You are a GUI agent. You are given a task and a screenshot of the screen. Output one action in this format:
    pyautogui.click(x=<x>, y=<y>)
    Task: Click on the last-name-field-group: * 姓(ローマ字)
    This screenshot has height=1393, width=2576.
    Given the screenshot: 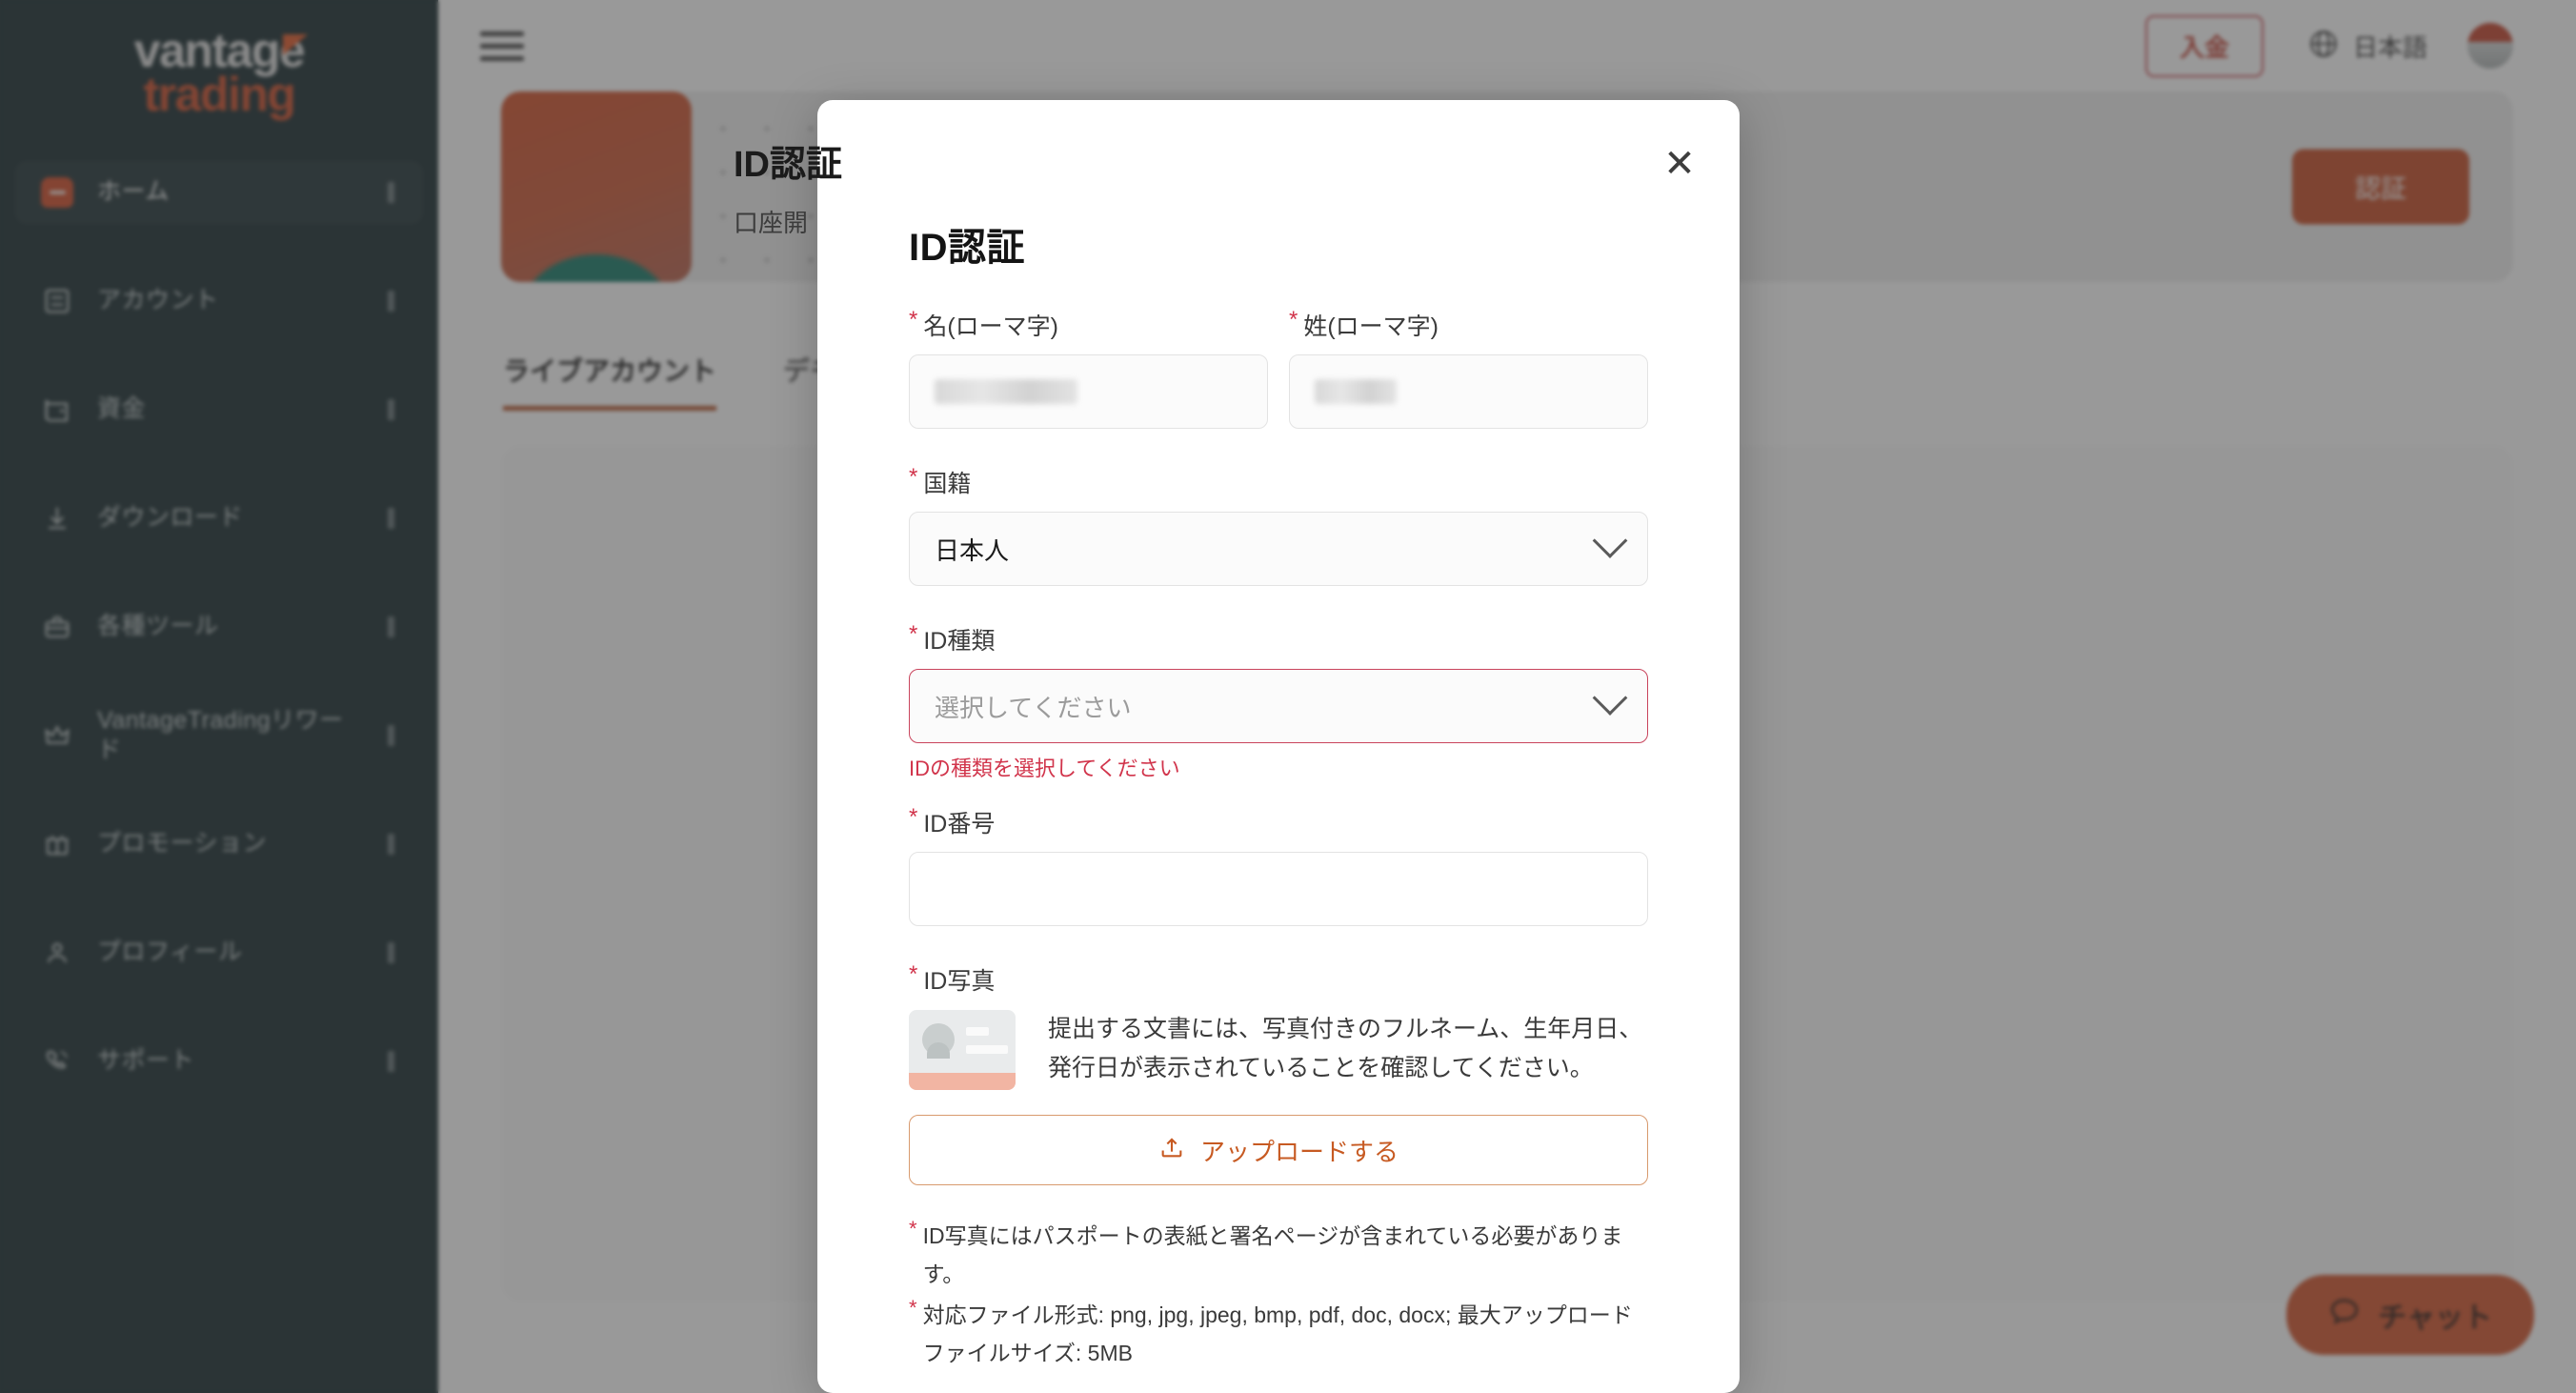 What is the action you would take?
    pyautogui.click(x=1469, y=368)
    